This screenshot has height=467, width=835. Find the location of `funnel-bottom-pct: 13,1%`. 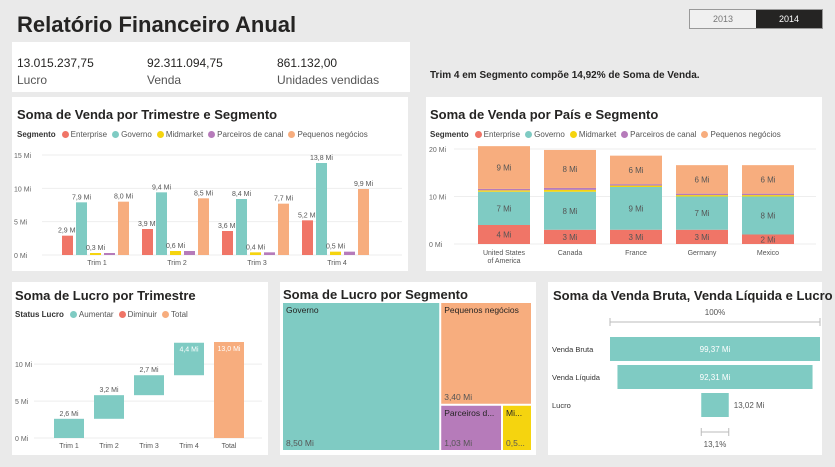

funnel-bottom-pct: 13,1% is located at coordinates (715, 444).